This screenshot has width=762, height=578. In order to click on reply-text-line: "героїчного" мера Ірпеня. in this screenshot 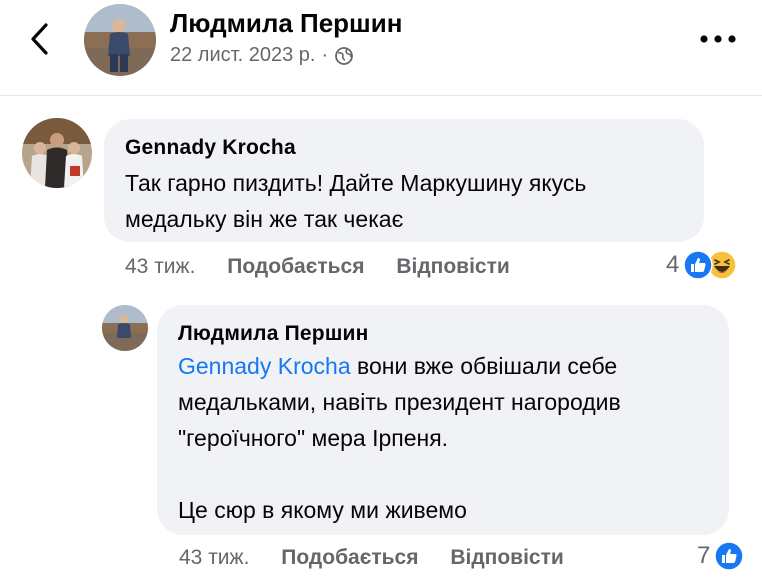, I will do `click(313, 438)`.